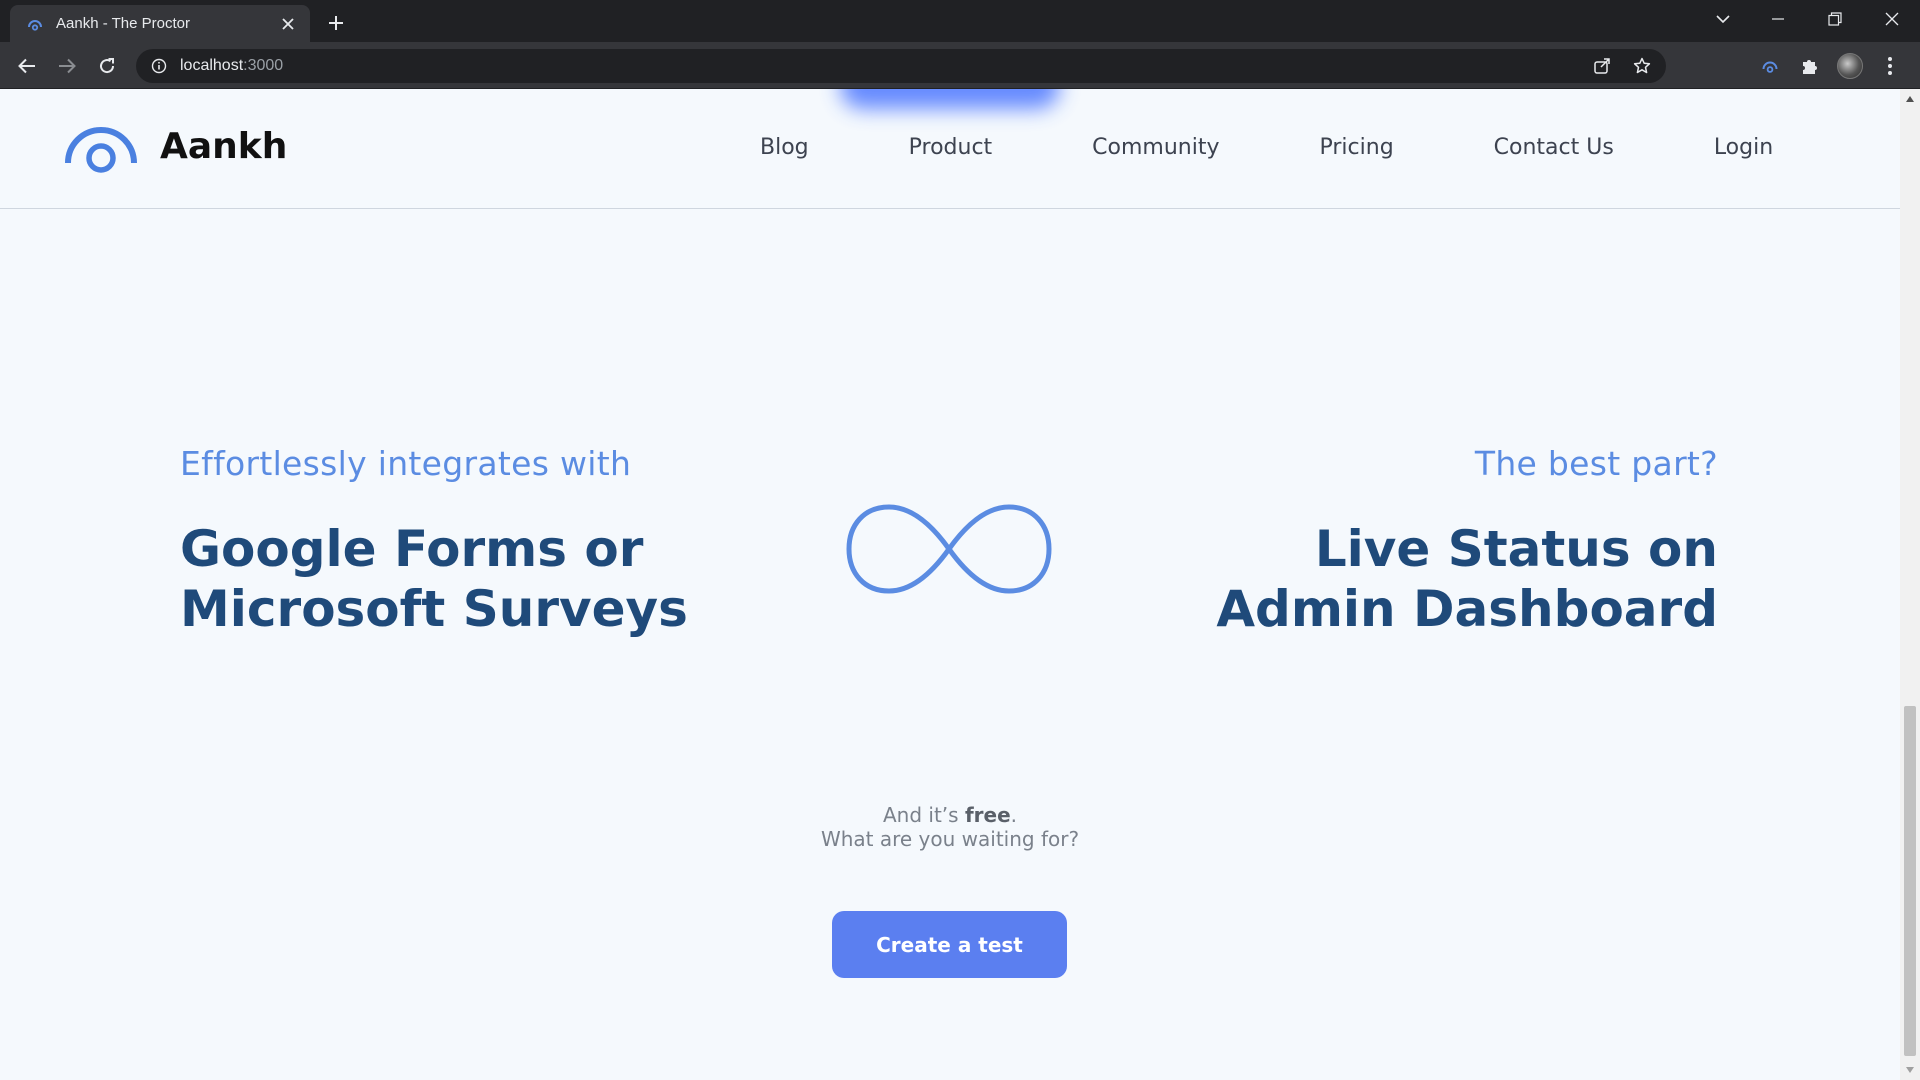 This screenshot has height=1080, width=1920. I want to click on cta-free-emphasis: free, so click(987, 815).